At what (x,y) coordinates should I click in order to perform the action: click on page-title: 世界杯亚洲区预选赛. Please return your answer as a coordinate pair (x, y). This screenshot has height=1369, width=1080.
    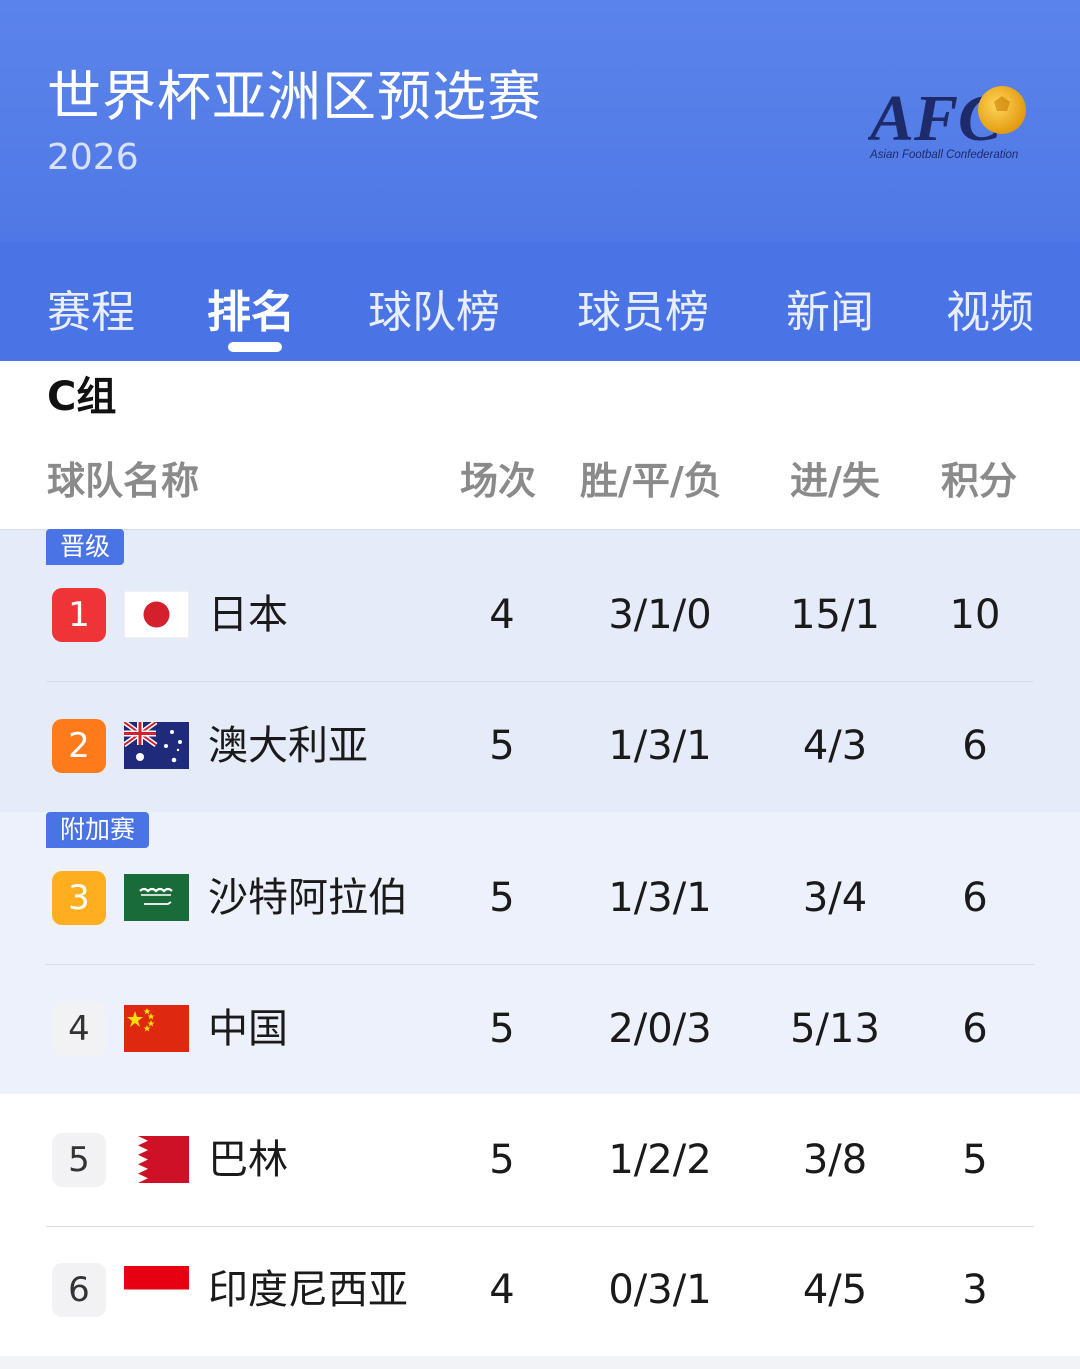
    Looking at the image, I should click on (294, 96).